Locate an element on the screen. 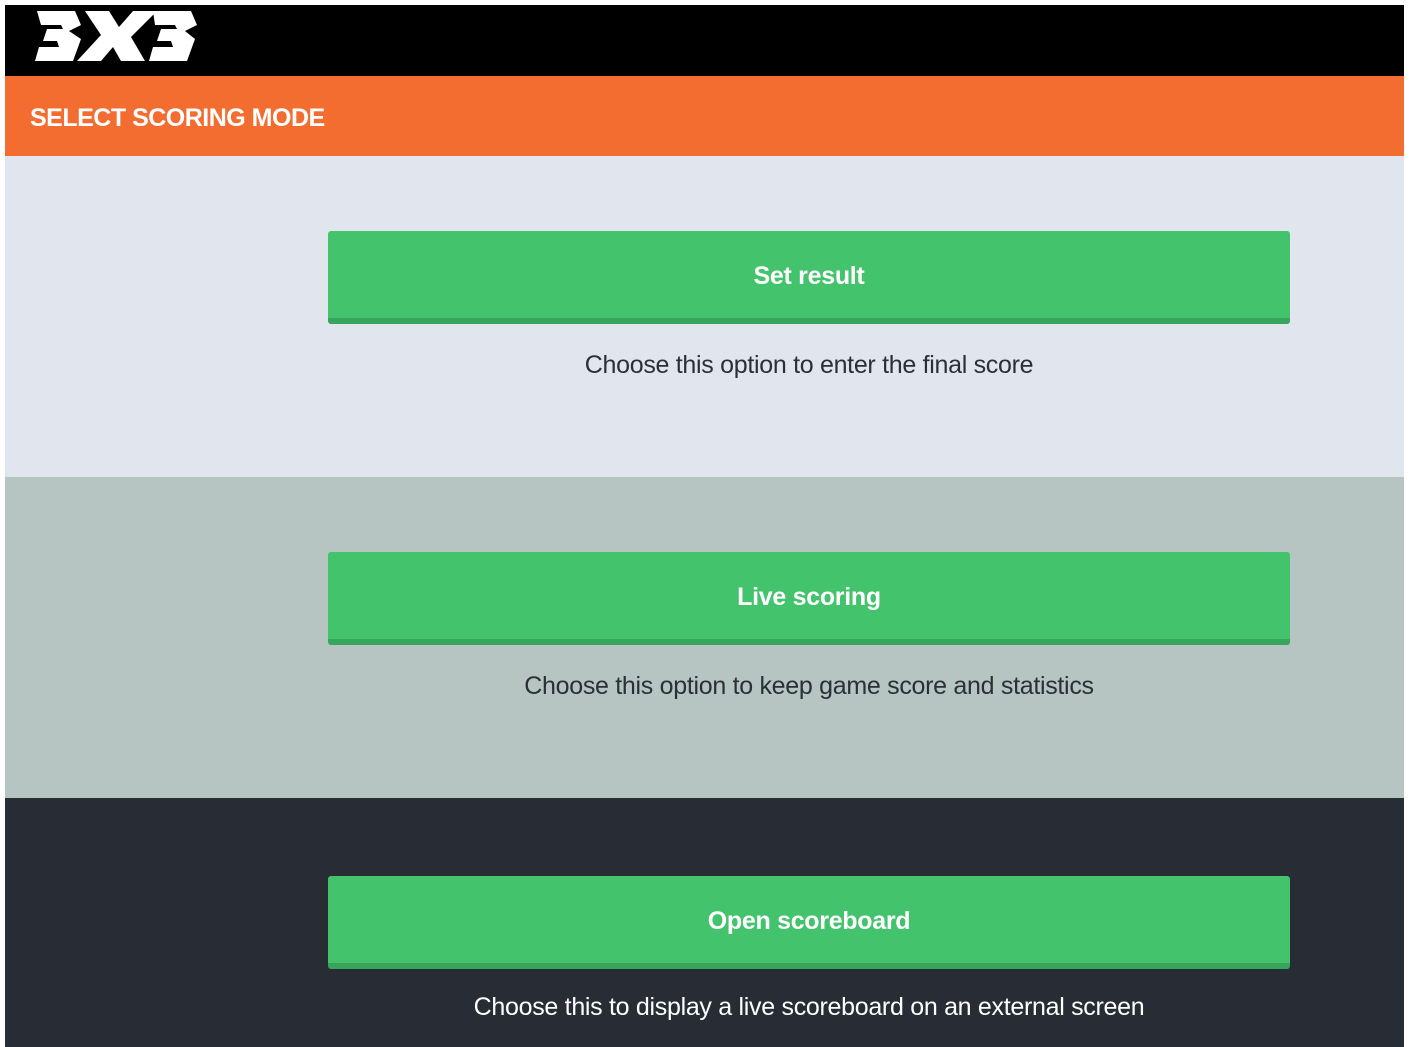 The height and width of the screenshot is (1047, 1410). top-bar is located at coordinates (704, 40).